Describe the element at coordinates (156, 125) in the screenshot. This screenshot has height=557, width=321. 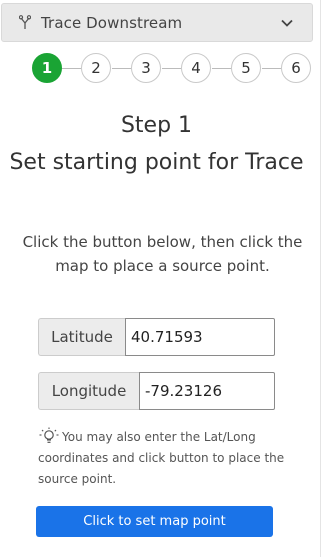
I see `step-title: Step 1` at that location.